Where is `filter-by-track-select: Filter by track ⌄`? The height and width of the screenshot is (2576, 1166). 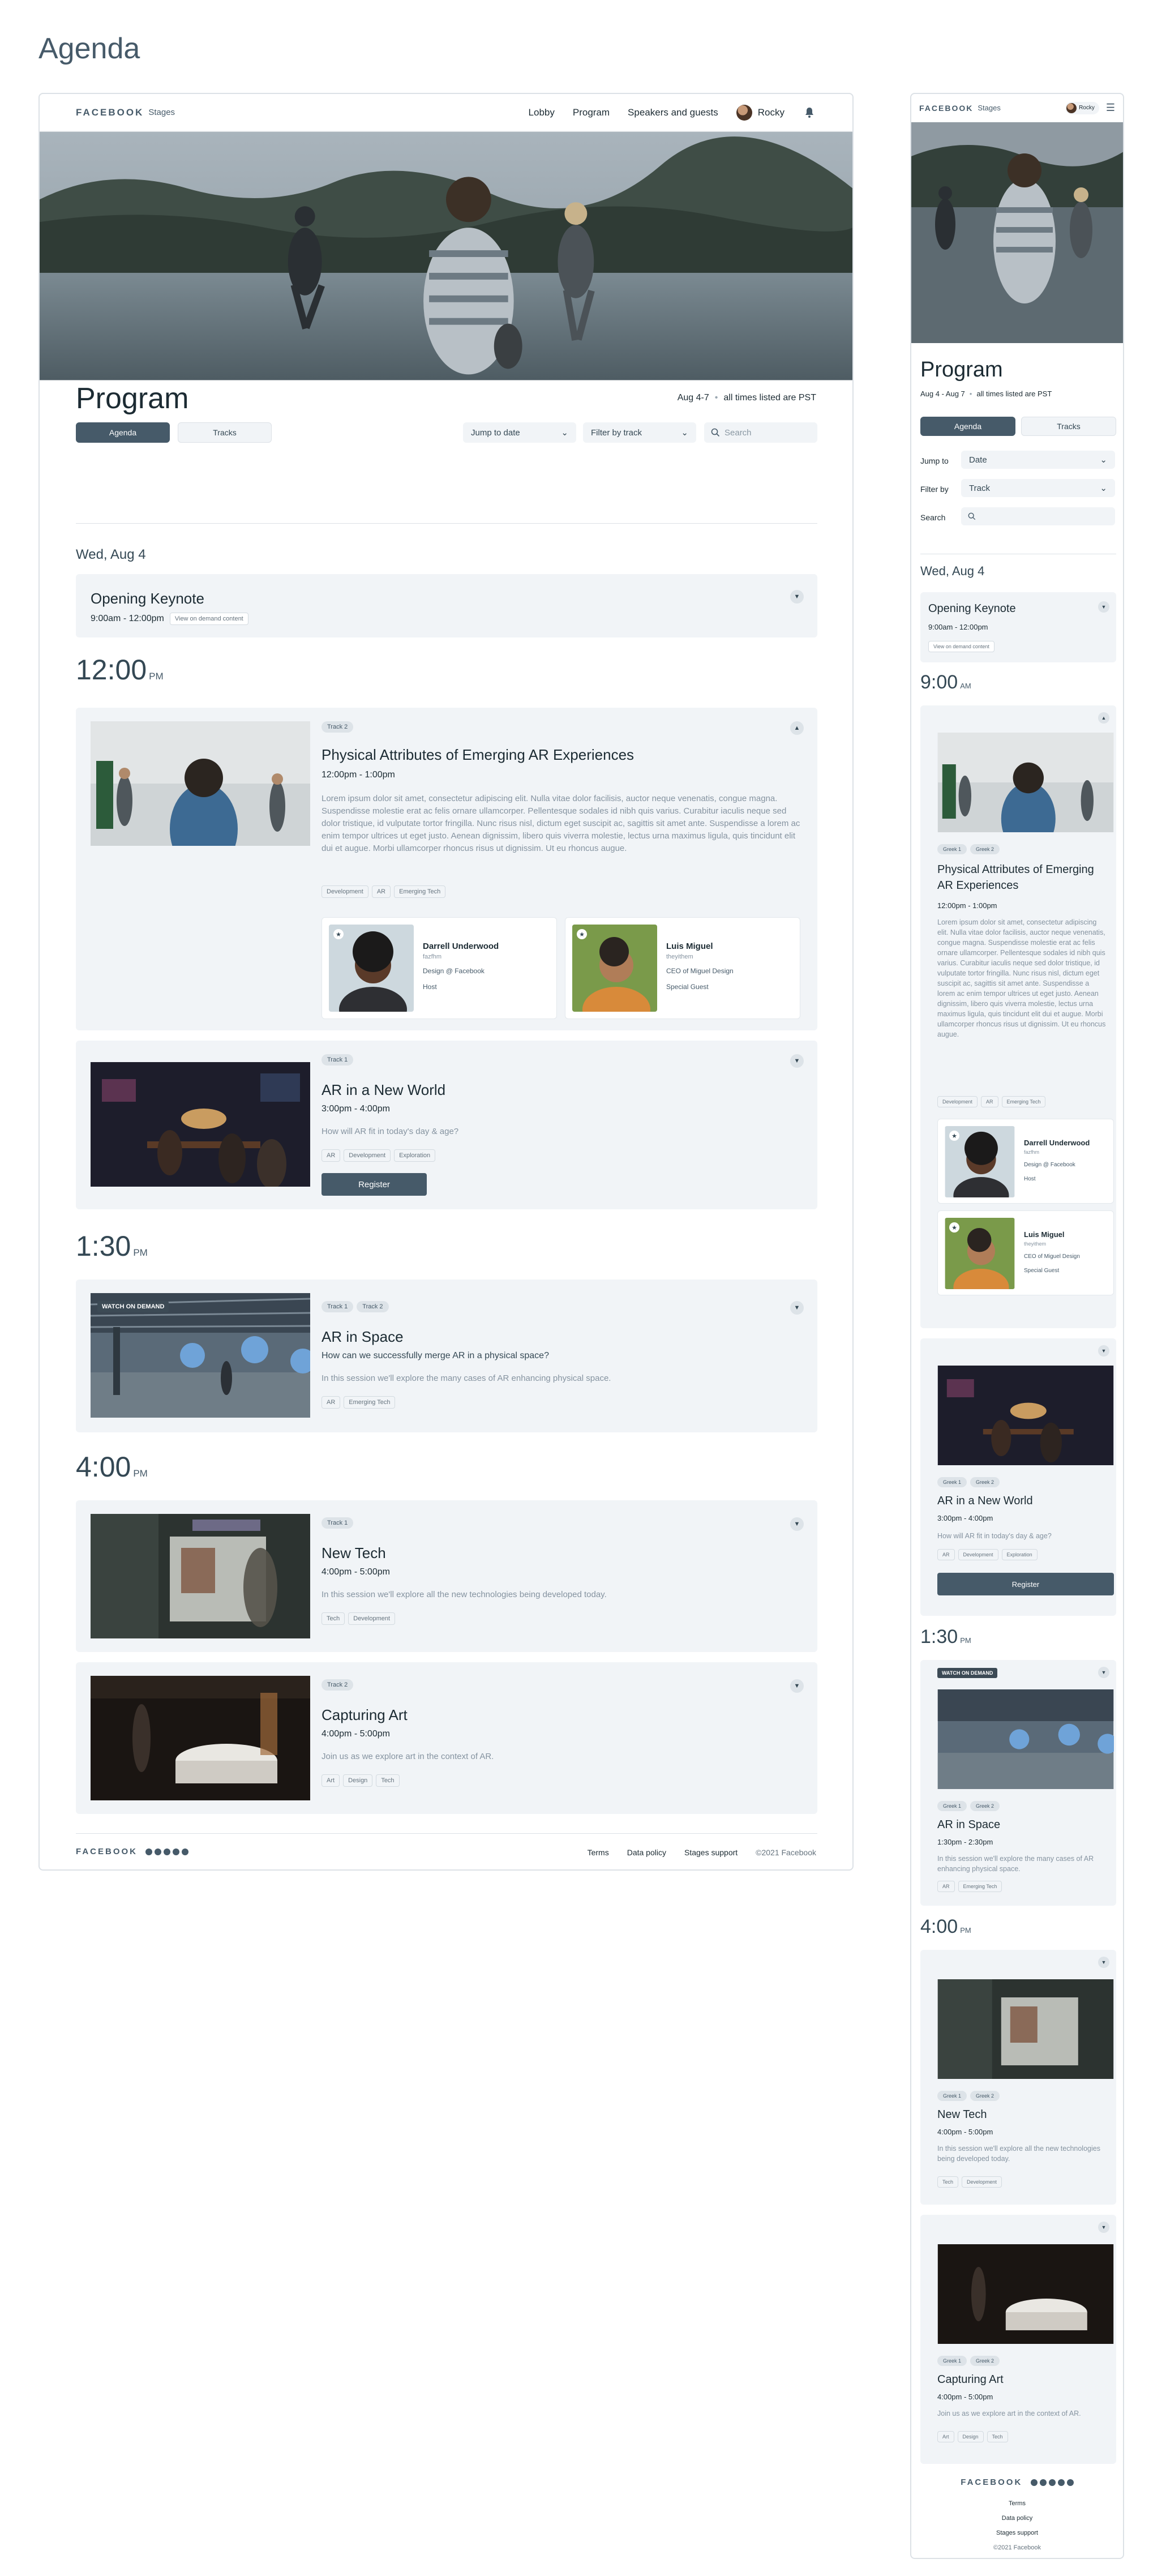 filter-by-track-select: Filter by track ⌄ is located at coordinates (639, 432).